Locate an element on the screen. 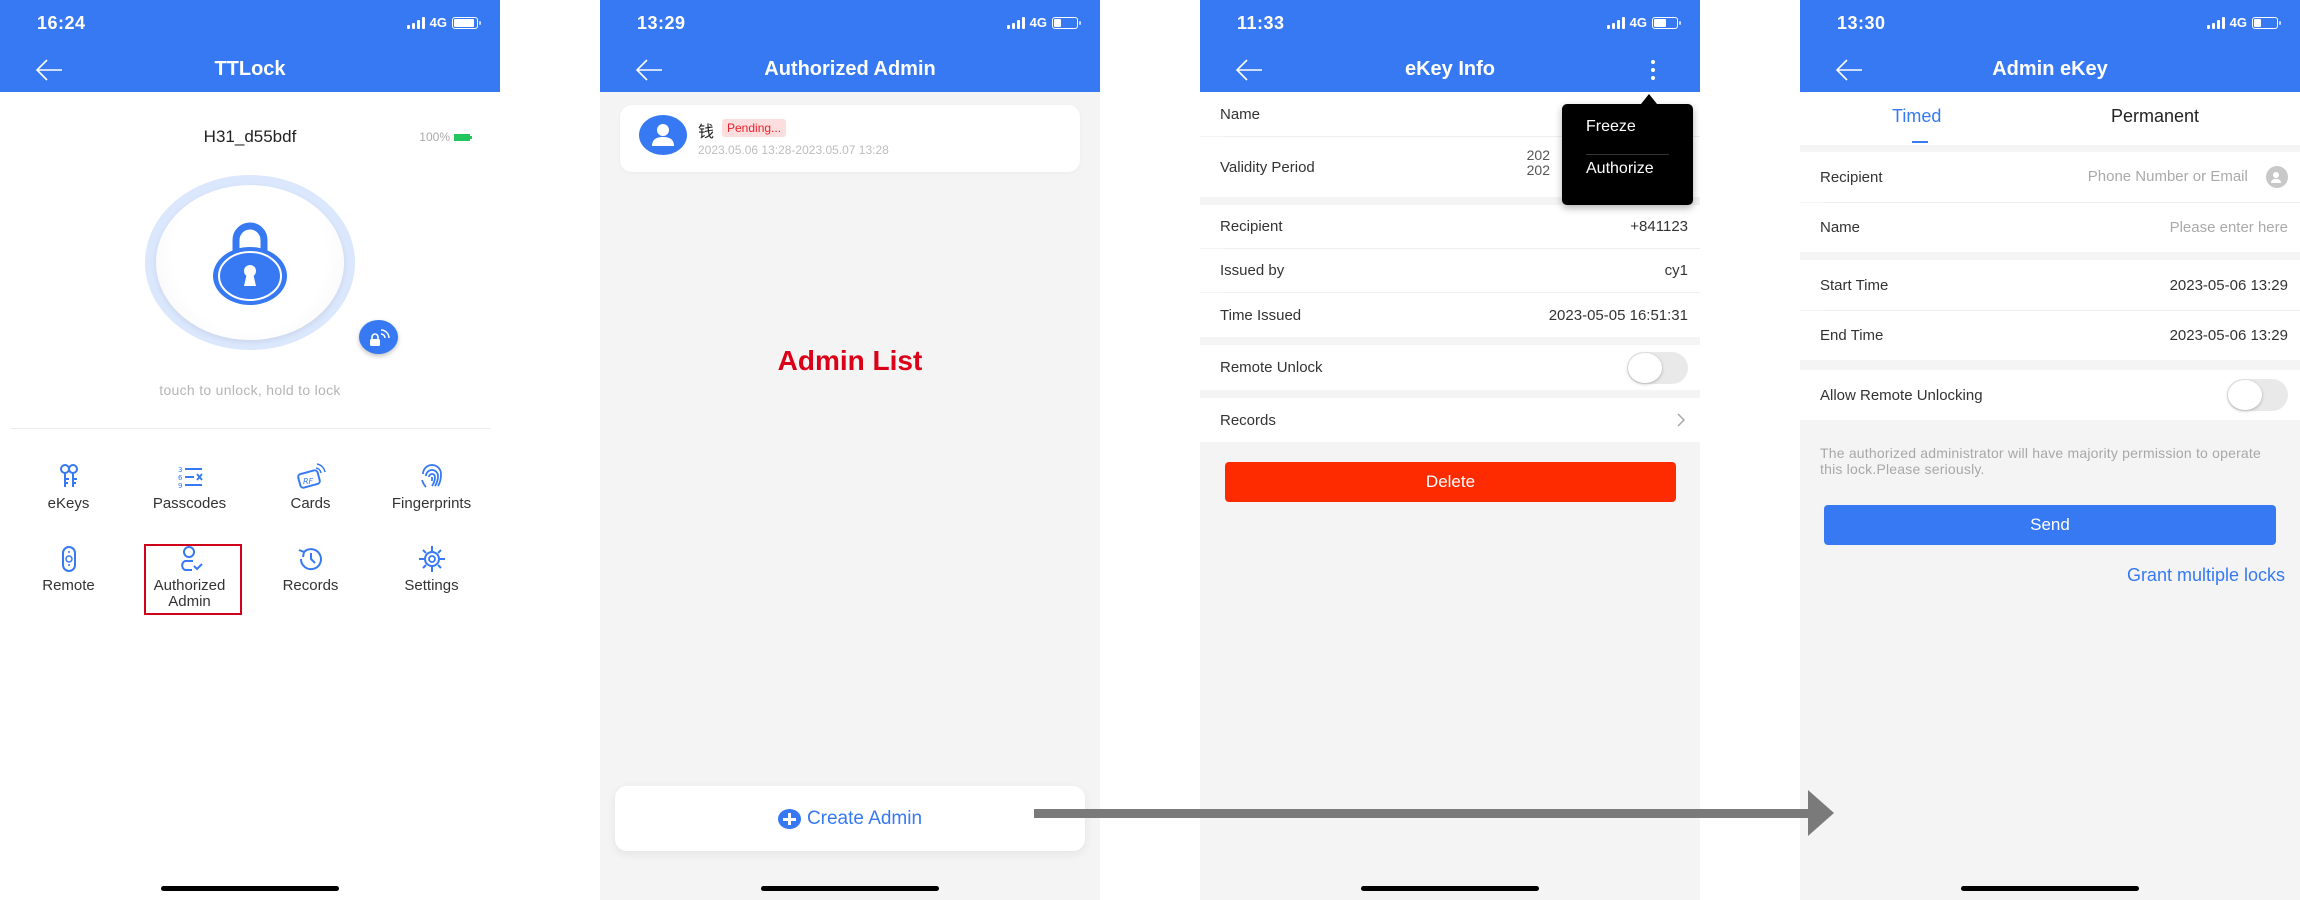  status-bar: 11:33 4G is located at coordinates (1450, 24).